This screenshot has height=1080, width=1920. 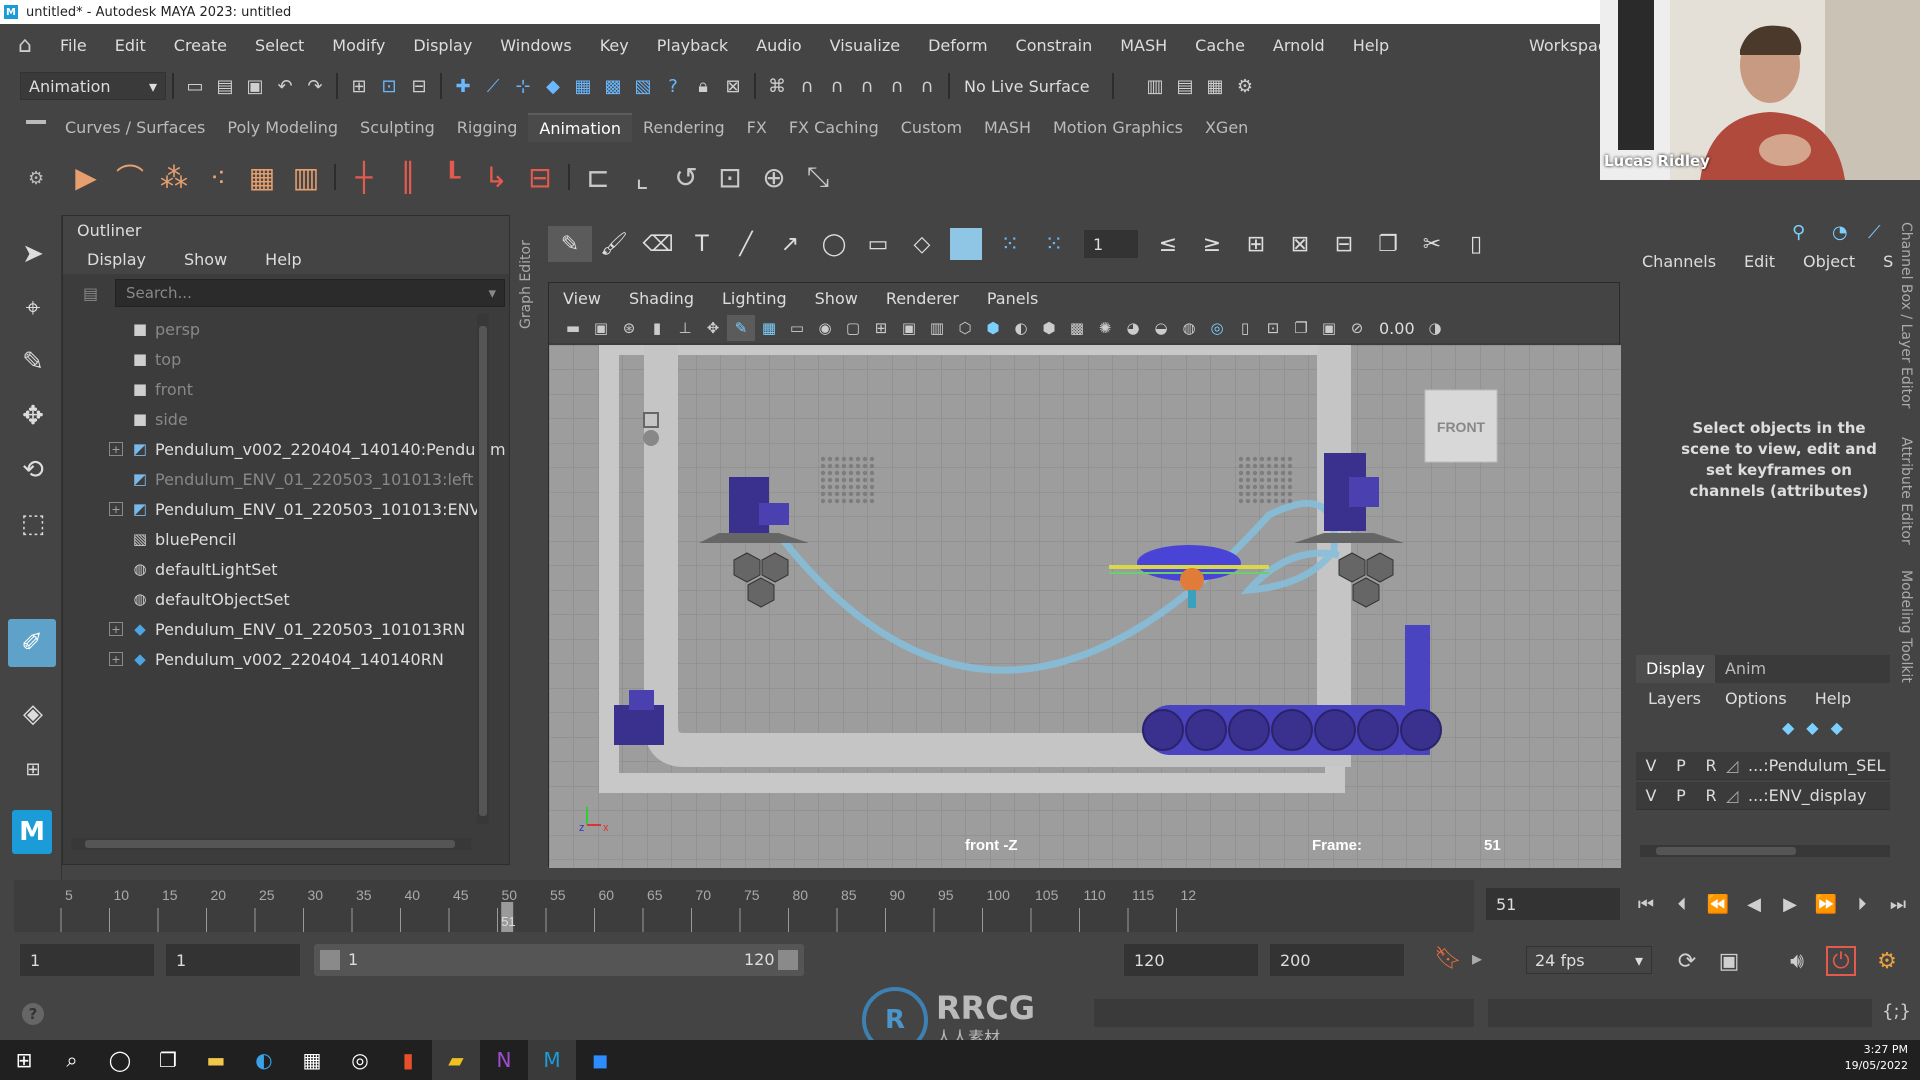 What do you see at coordinates (1021, 328) in the screenshot?
I see `wireframe-on-shaded-icon: ◐` at bounding box center [1021, 328].